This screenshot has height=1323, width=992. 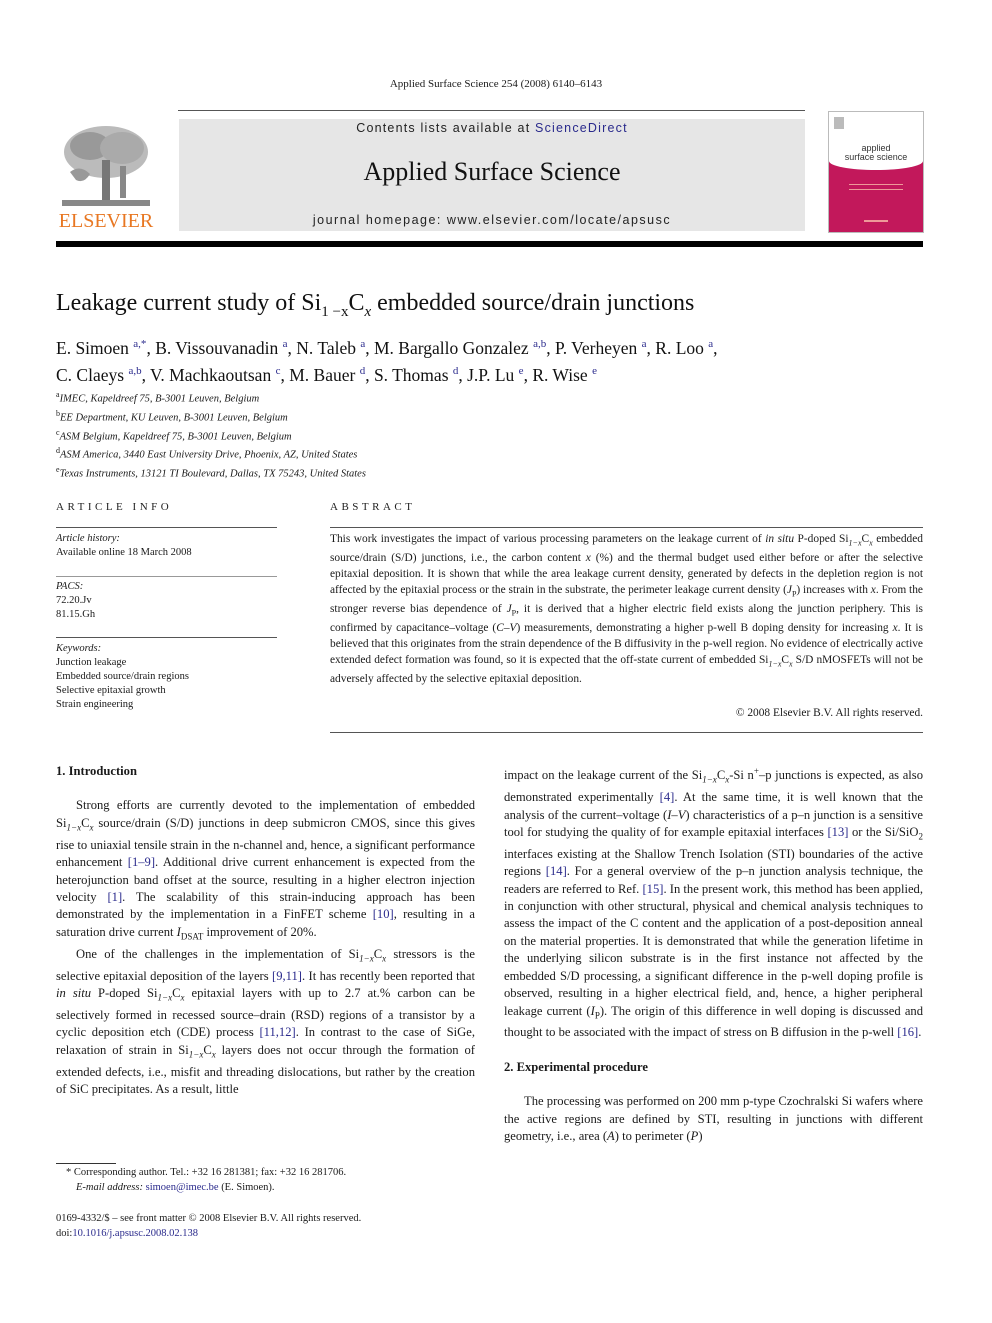 What do you see at coordinates (335, 311) in the screenshot?
I see `title-subscript: 1 −x` at bounding box center [335, 311].